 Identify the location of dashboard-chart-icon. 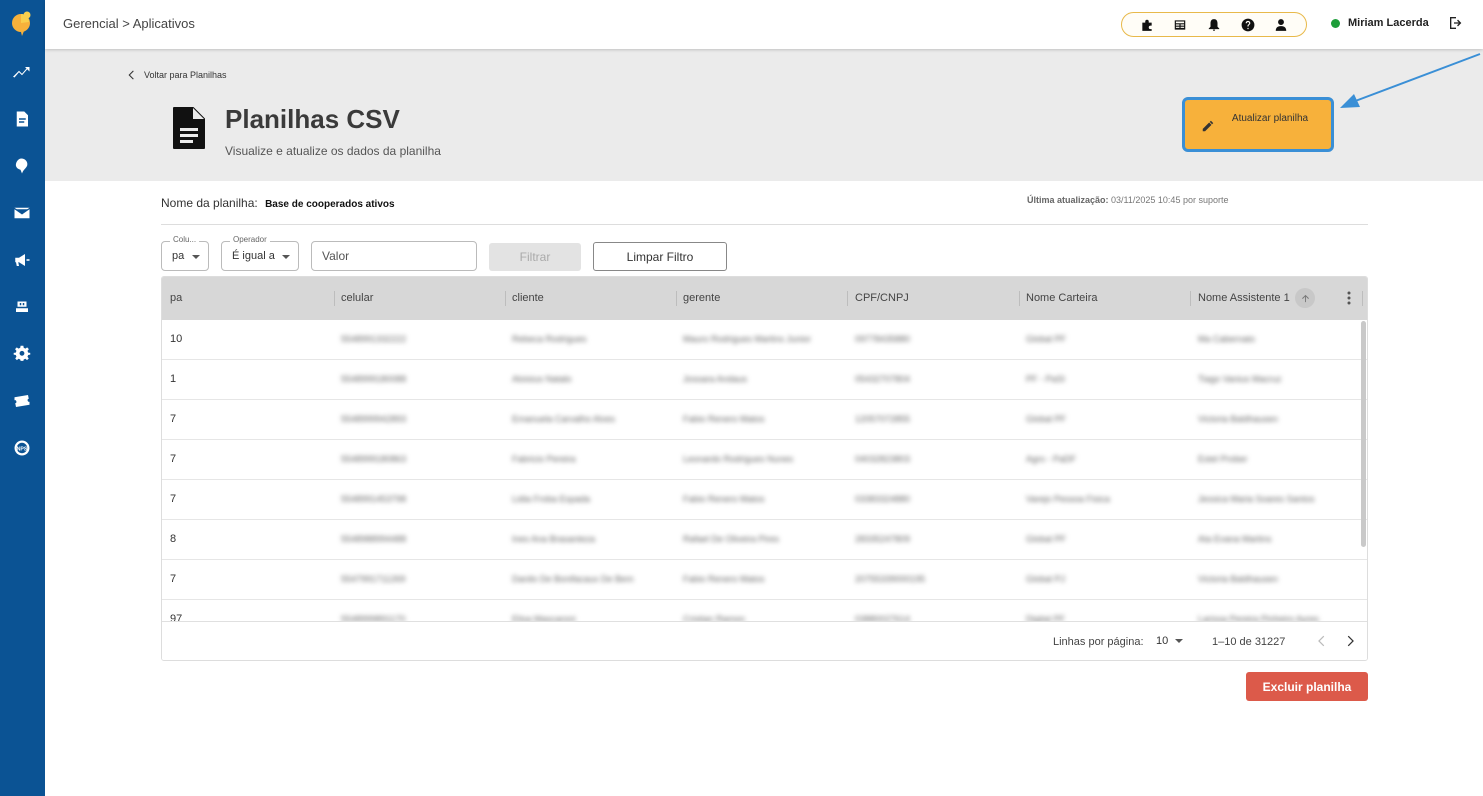
(22, 73).